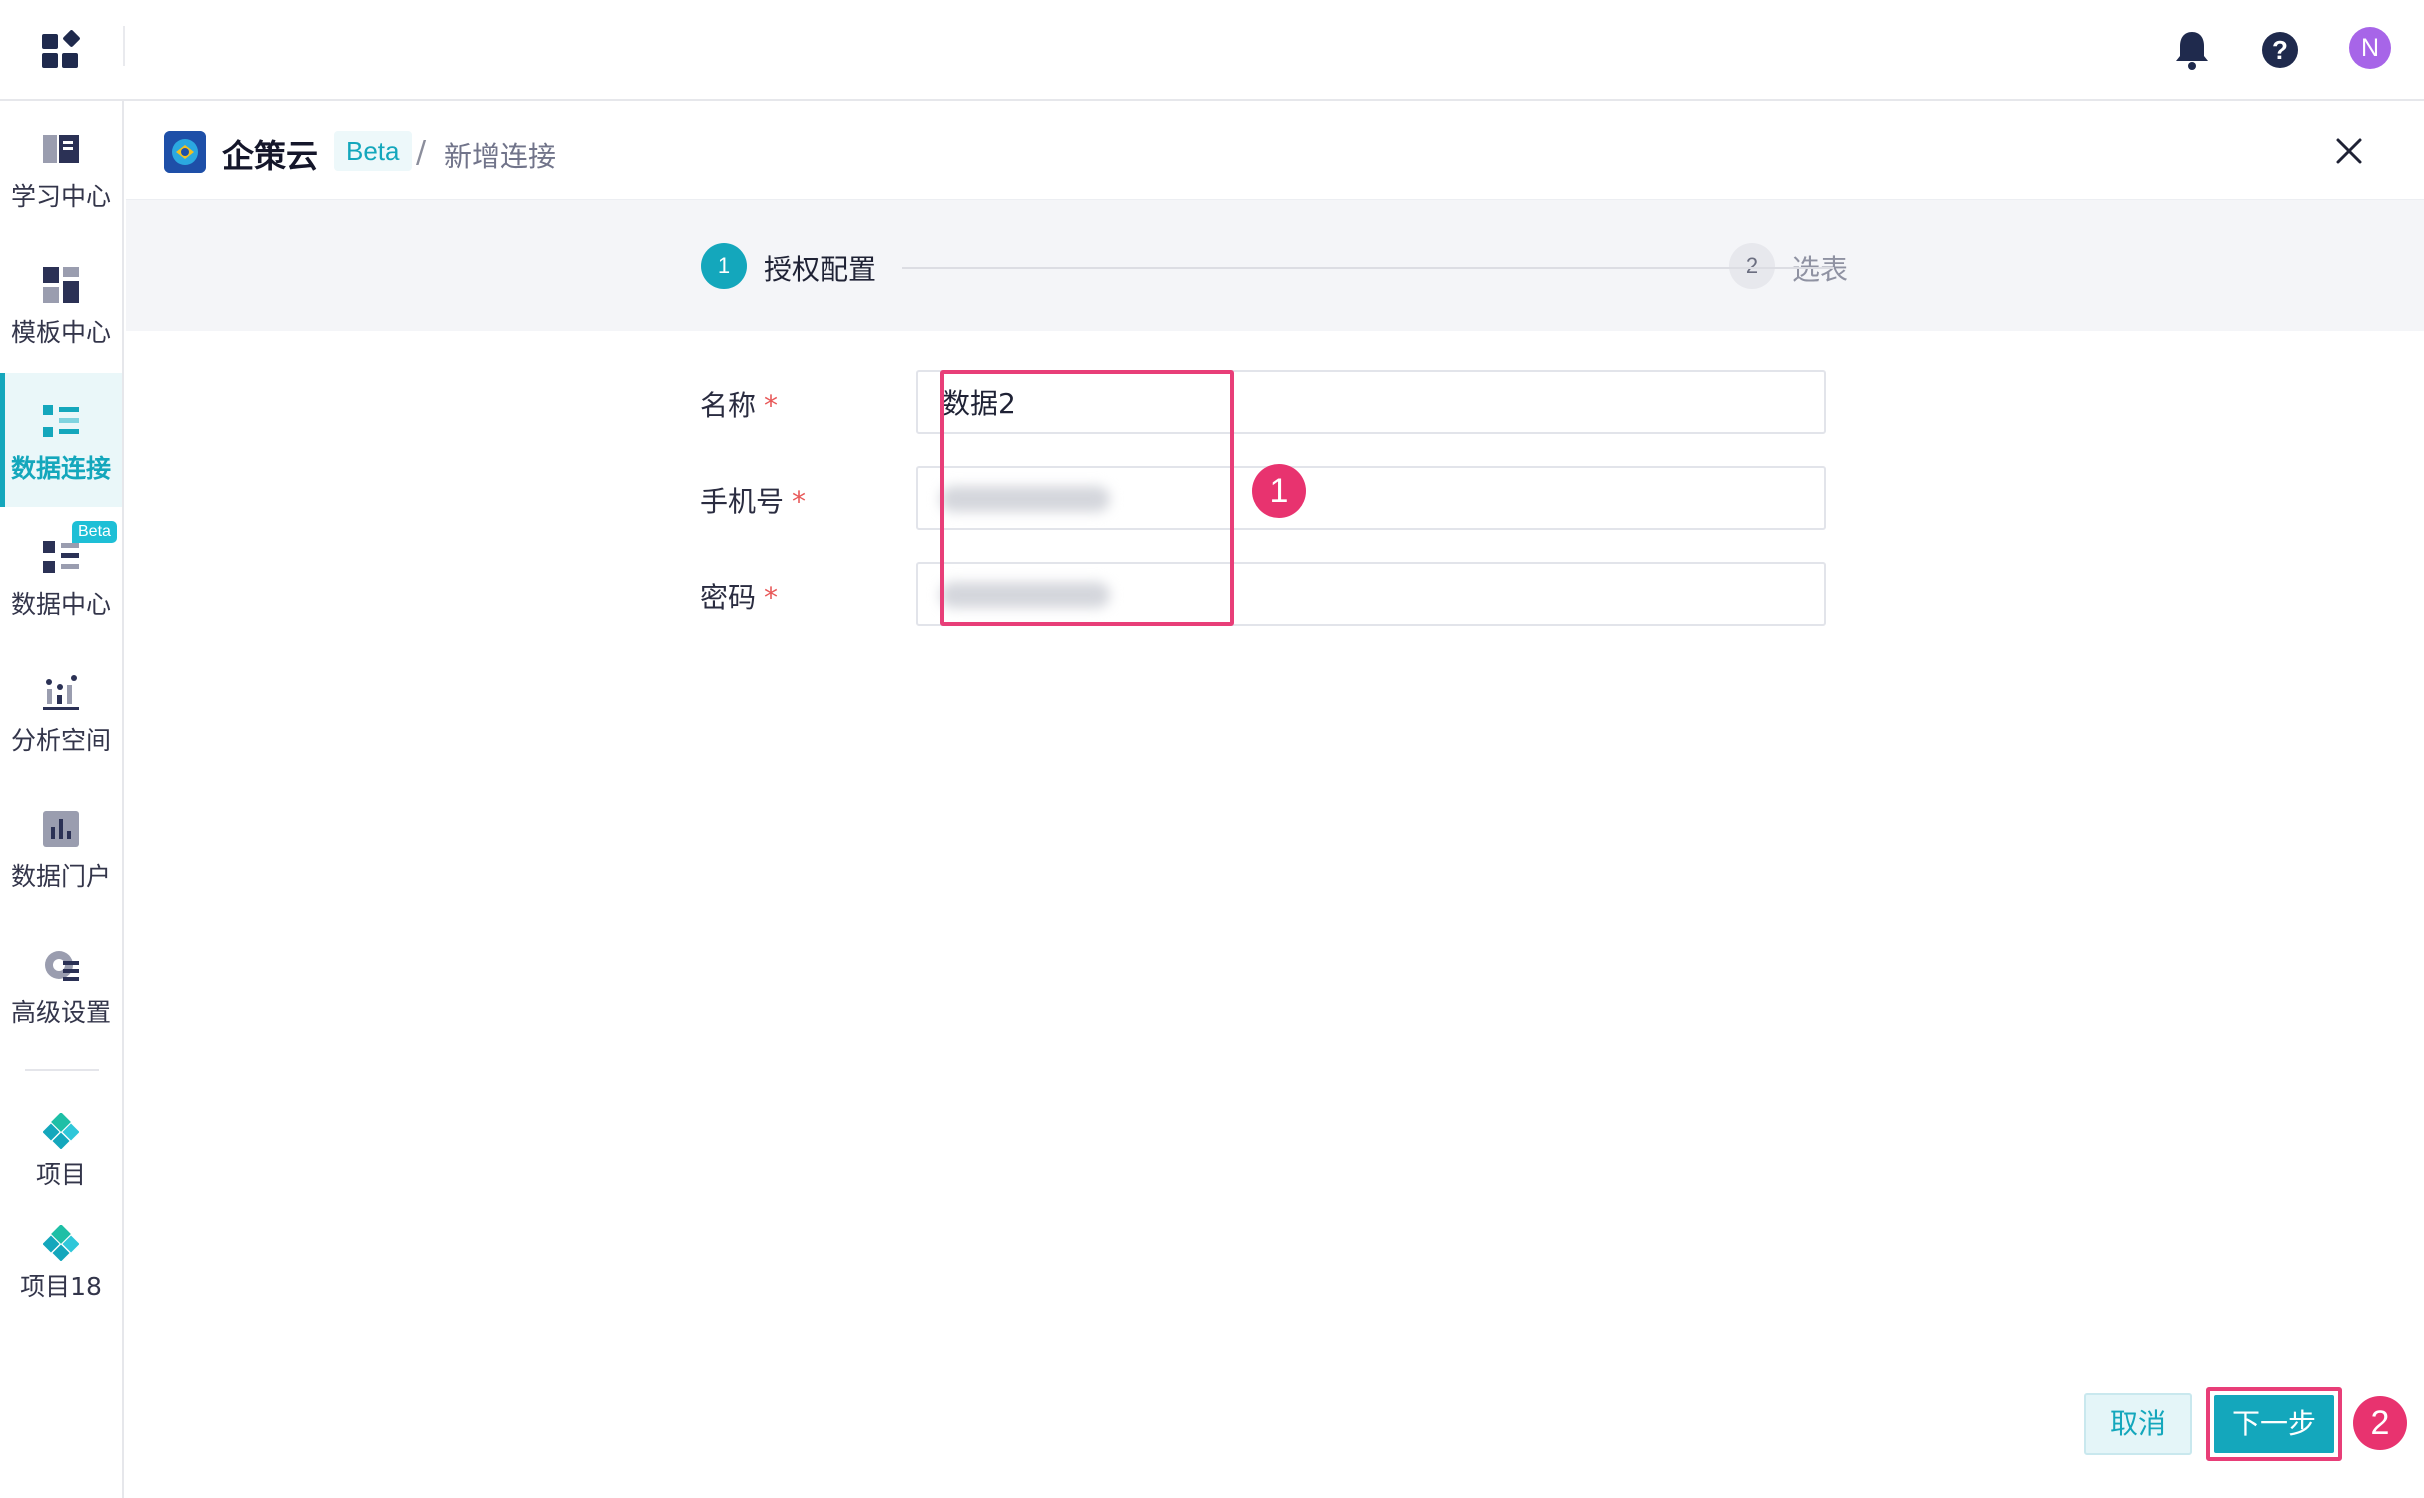 Image resolution: width=2424 pixels, height=1498 pixels. Describe the element at coordinates (1368, 268) in the screenshot. I see `step-connector` at that location.